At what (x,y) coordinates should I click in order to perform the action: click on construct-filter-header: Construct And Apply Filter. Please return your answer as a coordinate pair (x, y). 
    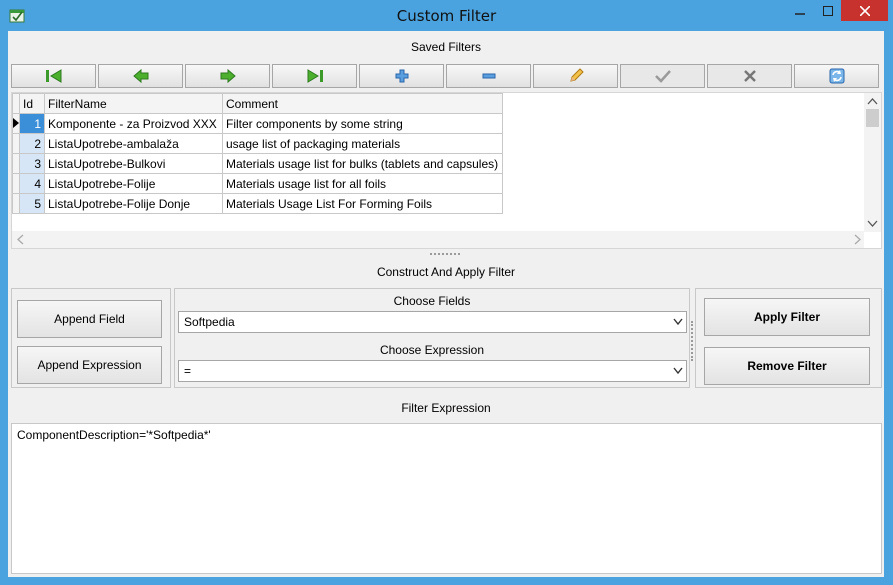
    Looking at the image, I should click on (446, 272).